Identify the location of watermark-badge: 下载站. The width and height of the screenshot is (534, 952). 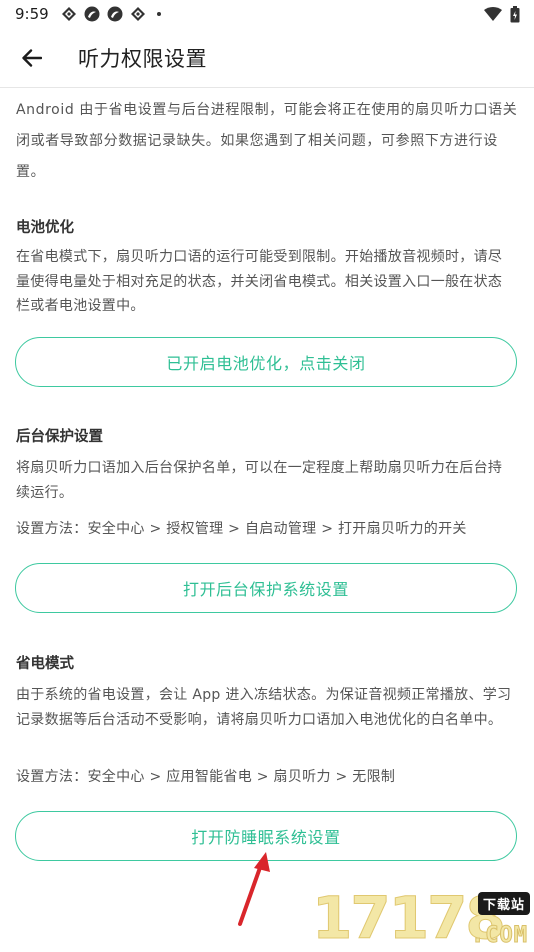
(503, 903).